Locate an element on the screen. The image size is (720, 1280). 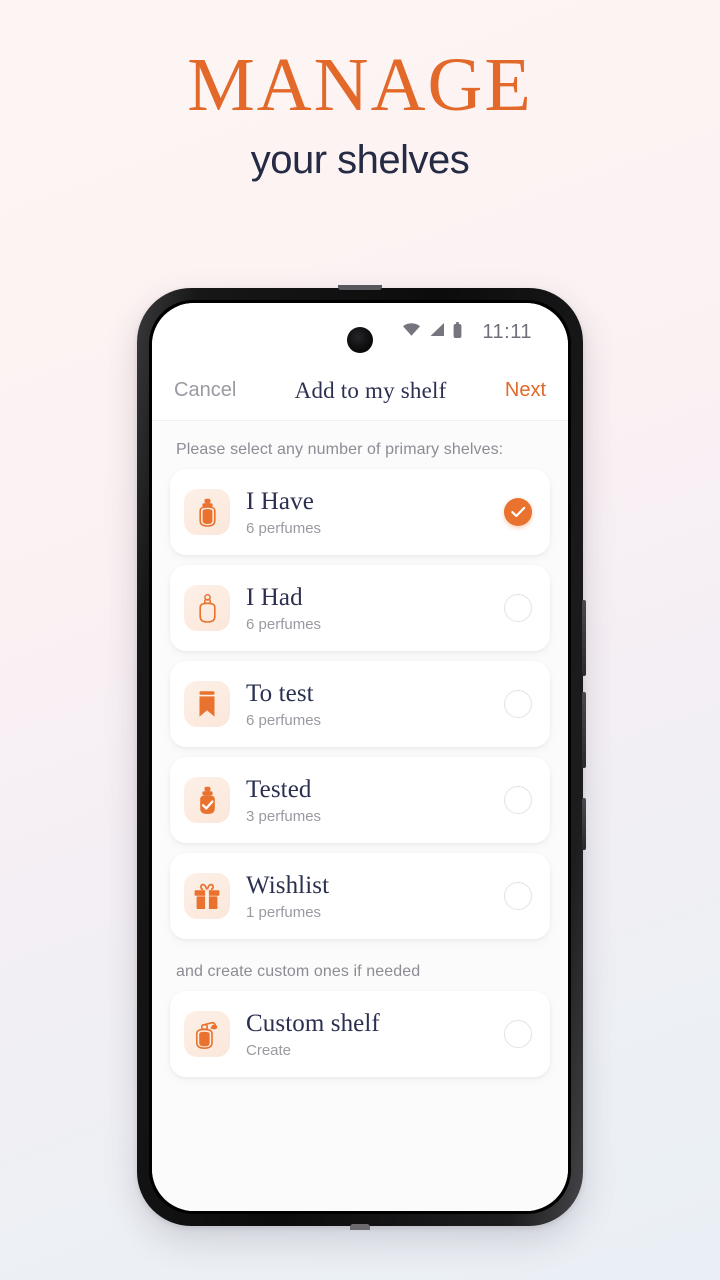
shelf-subtitle: 3 perfumes is located at coordinates (284, 816).